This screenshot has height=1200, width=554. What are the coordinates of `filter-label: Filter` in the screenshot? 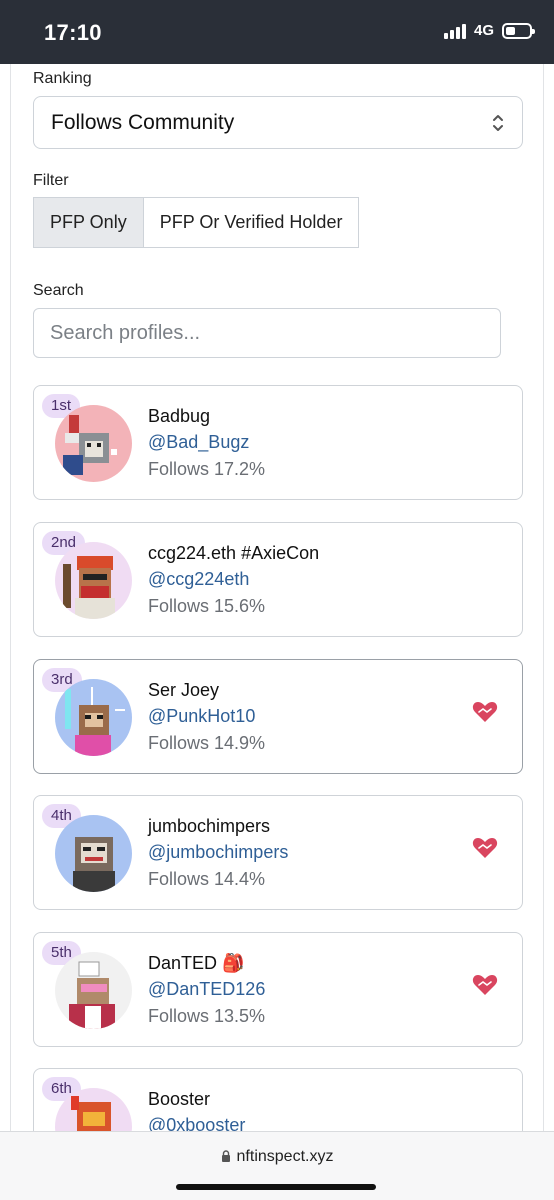 It's located at (51, 180).